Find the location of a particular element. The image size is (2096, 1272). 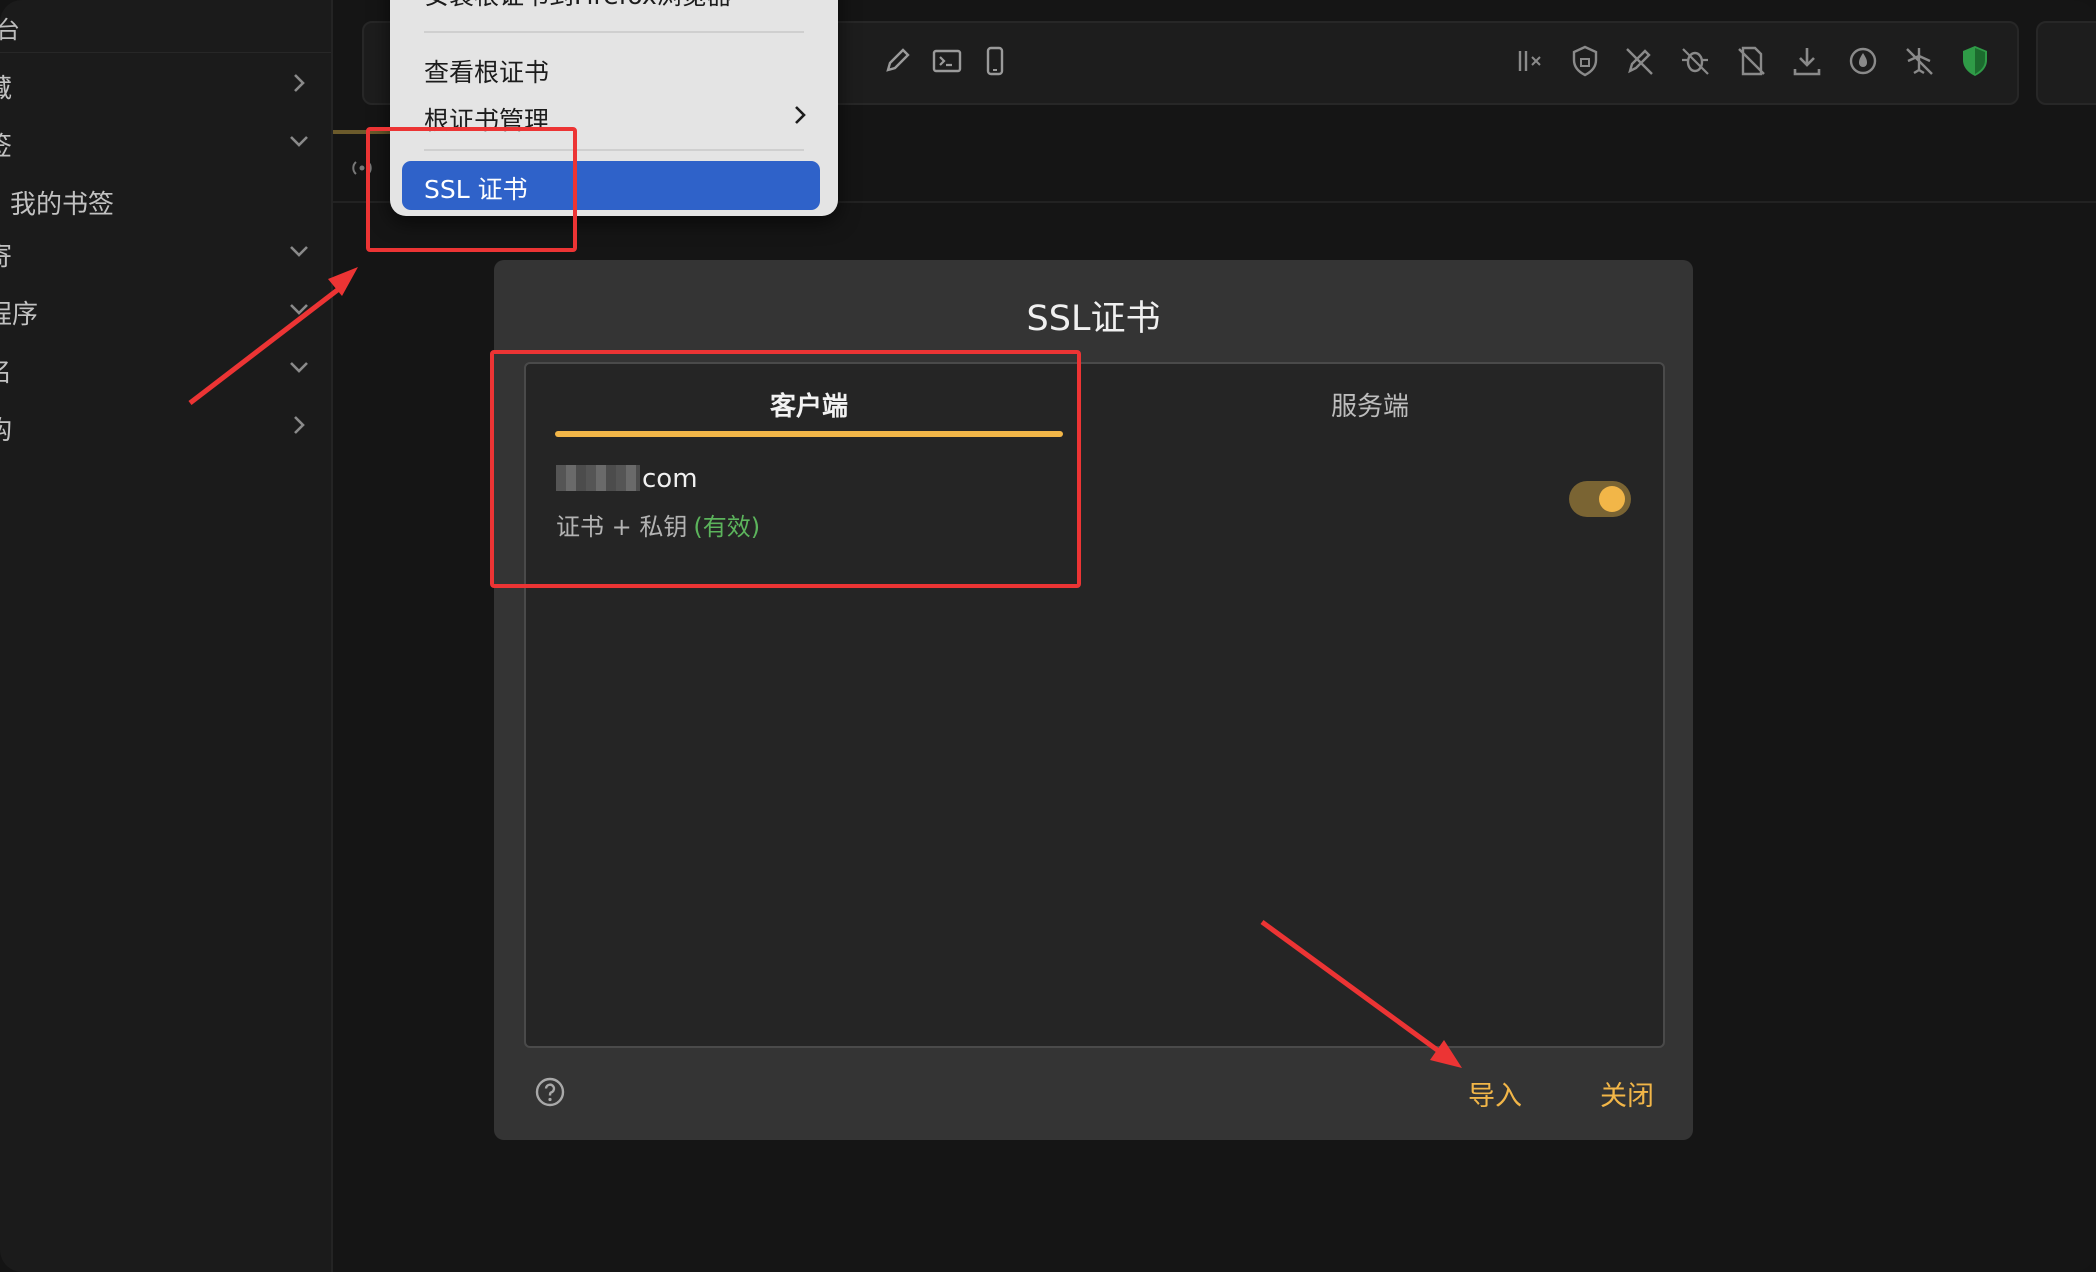

split-icon is located at coordinates (1529, 61).